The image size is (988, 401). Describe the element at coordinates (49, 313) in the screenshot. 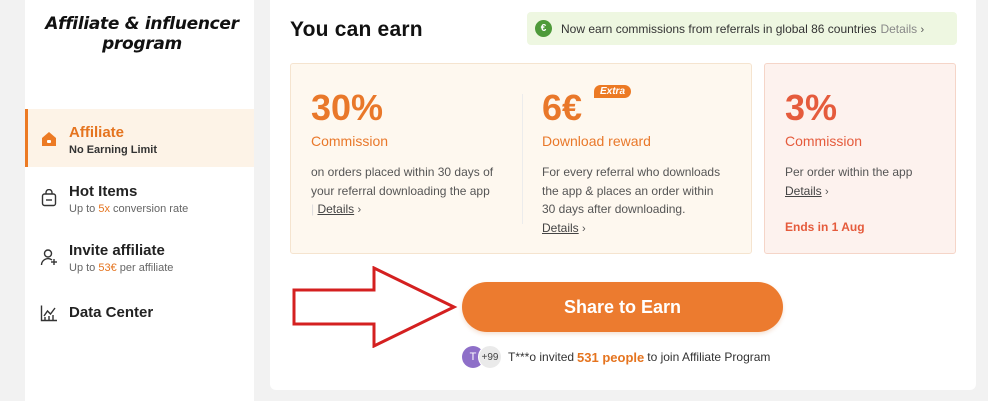

I see `chart-icon` at that location.